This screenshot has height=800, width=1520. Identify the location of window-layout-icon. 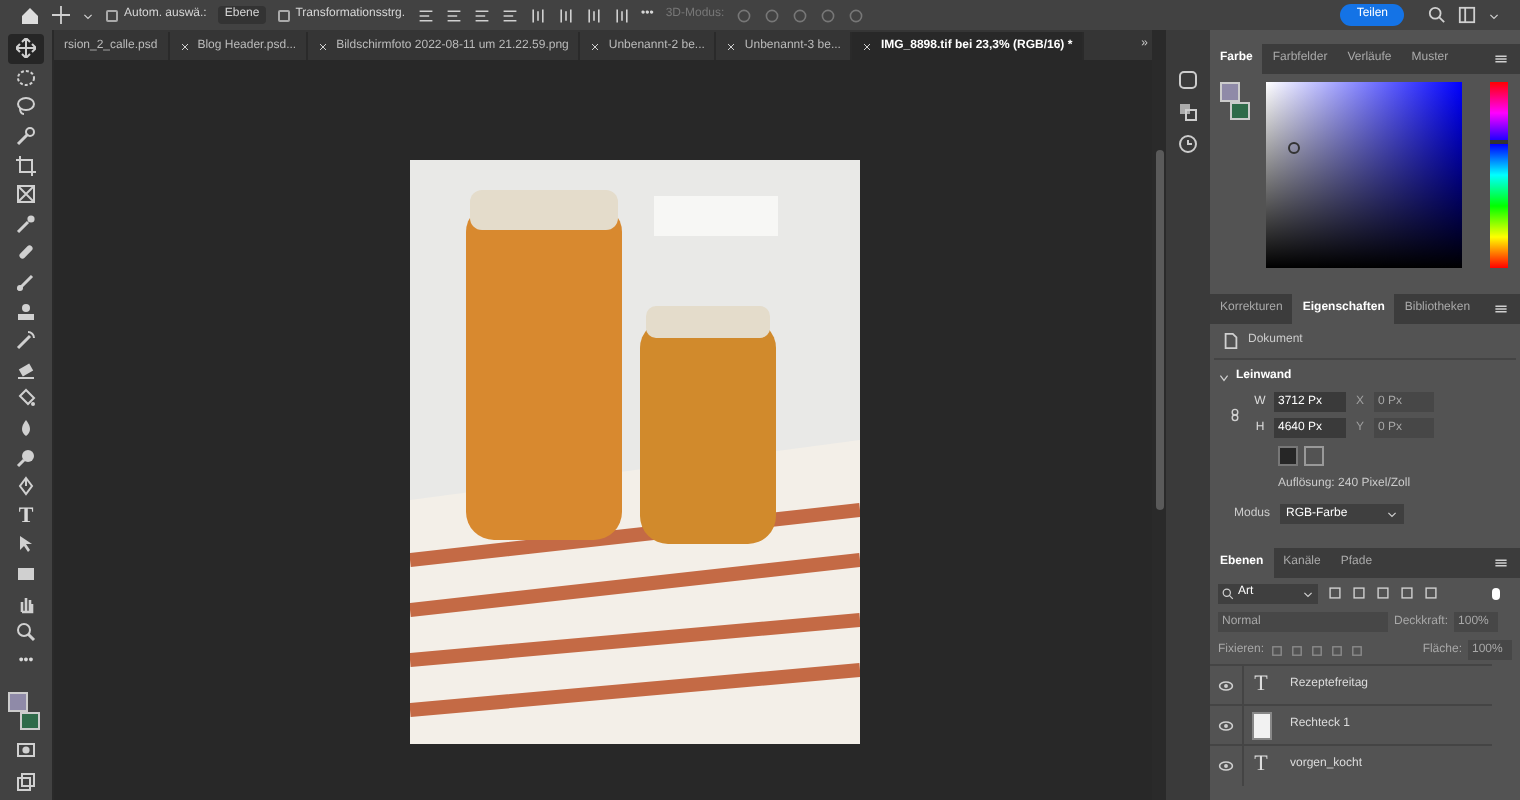
(1467, 15).